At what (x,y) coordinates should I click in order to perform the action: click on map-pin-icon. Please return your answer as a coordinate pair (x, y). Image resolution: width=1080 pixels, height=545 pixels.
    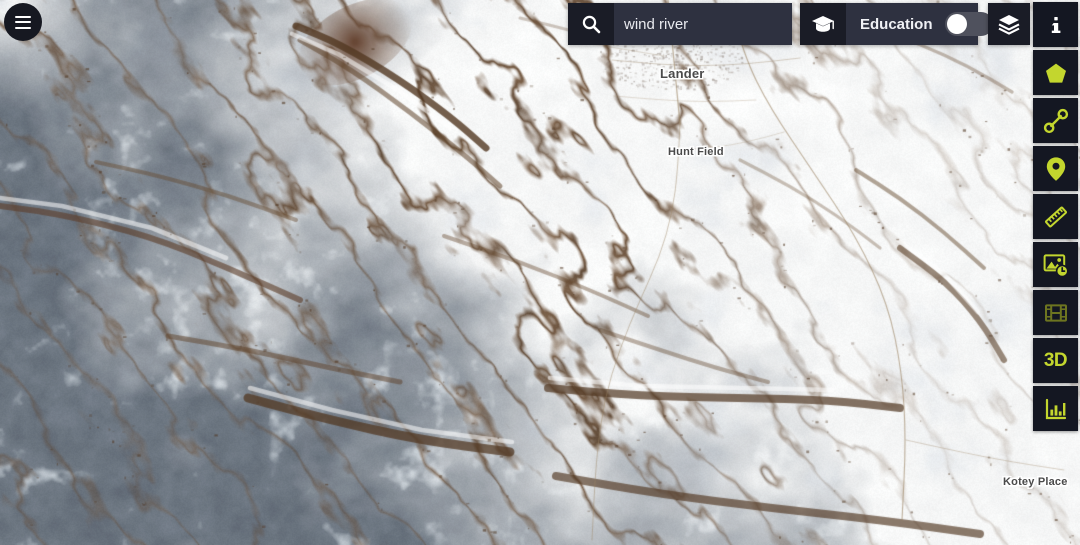
    Looking at the image, I should click on (1056, 169).